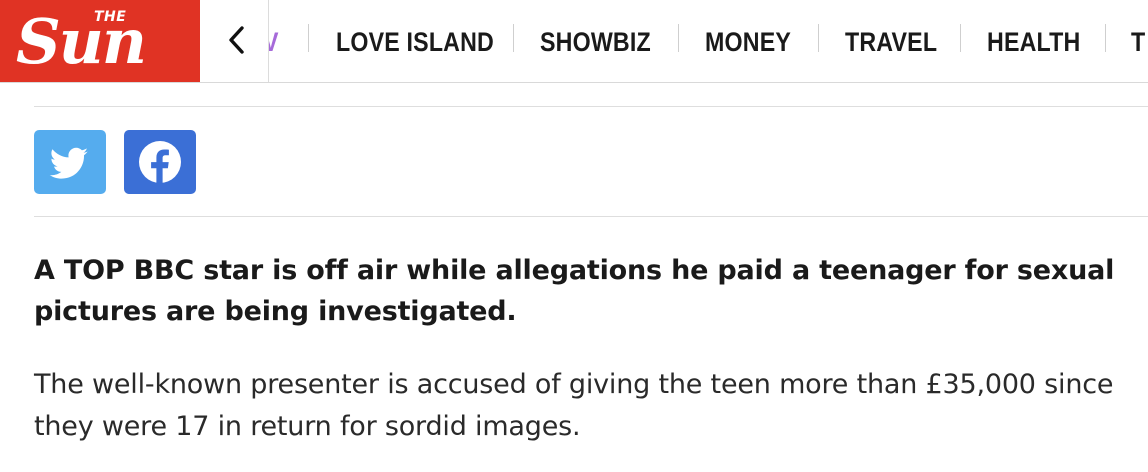  I want to click on the-sun-logo: THE Sun, so click(100, 41).